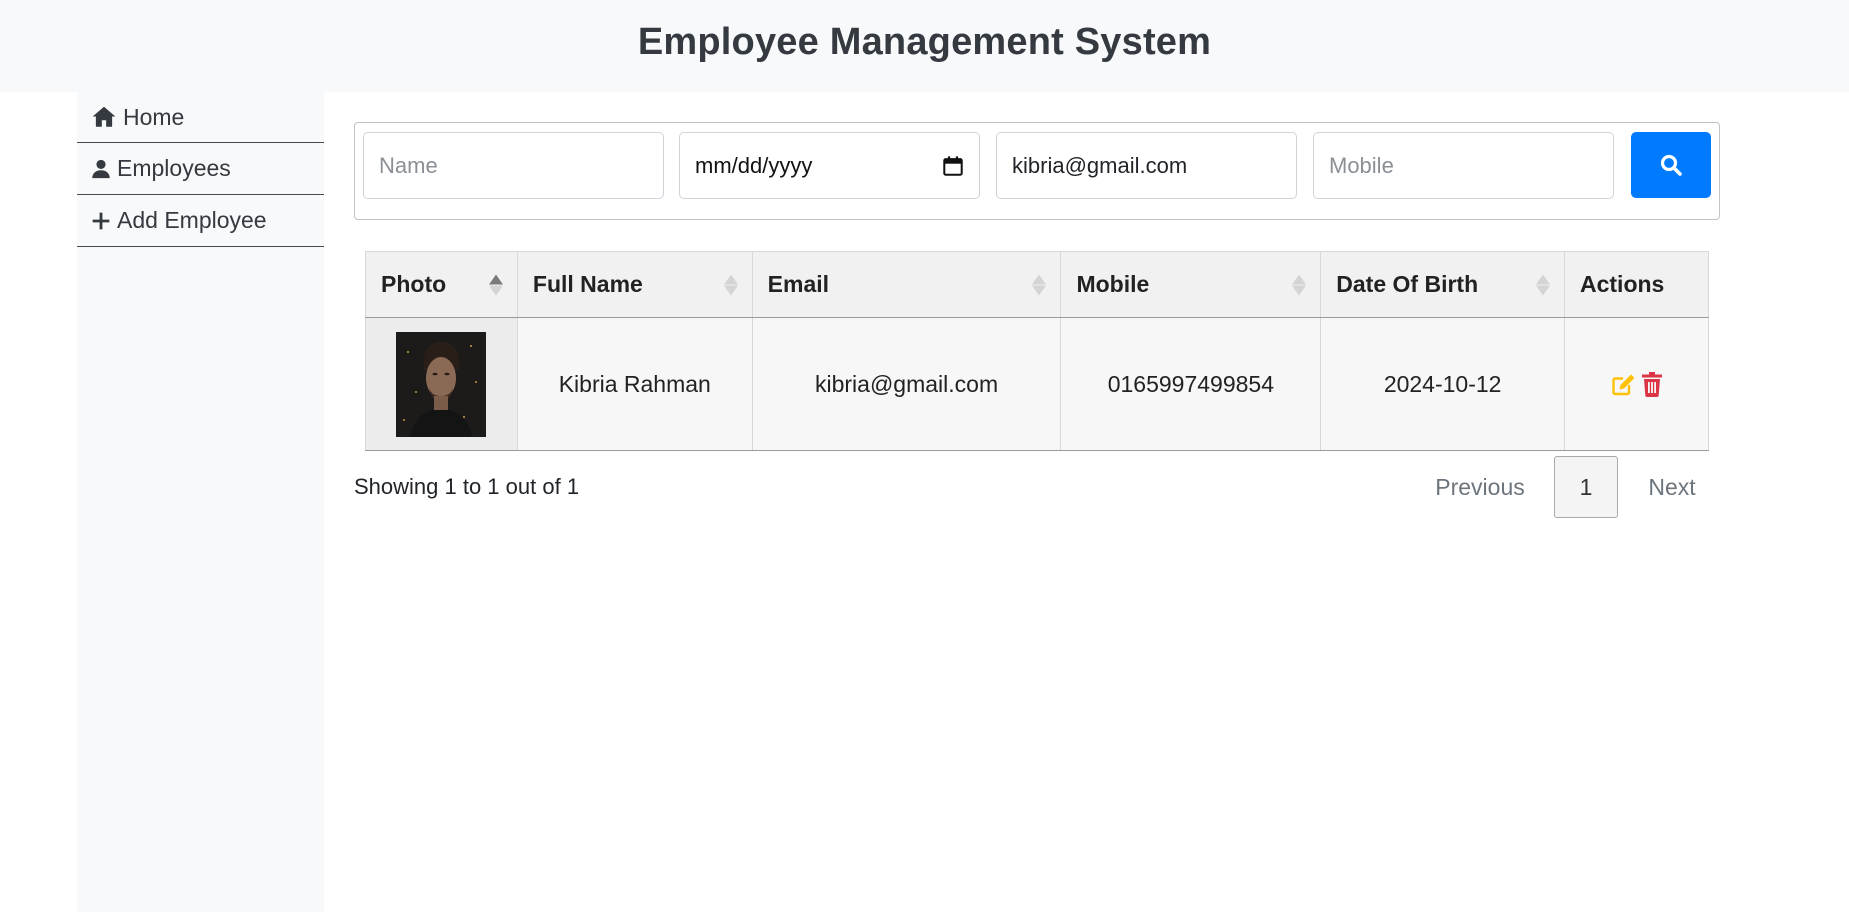 Image resolution: width=1849 pixels, height=912 pixels. What do you see at coordinates (1586, 487) in the screenshot?
I see `page-button-1: 1` at bounding box center [1586, 487].